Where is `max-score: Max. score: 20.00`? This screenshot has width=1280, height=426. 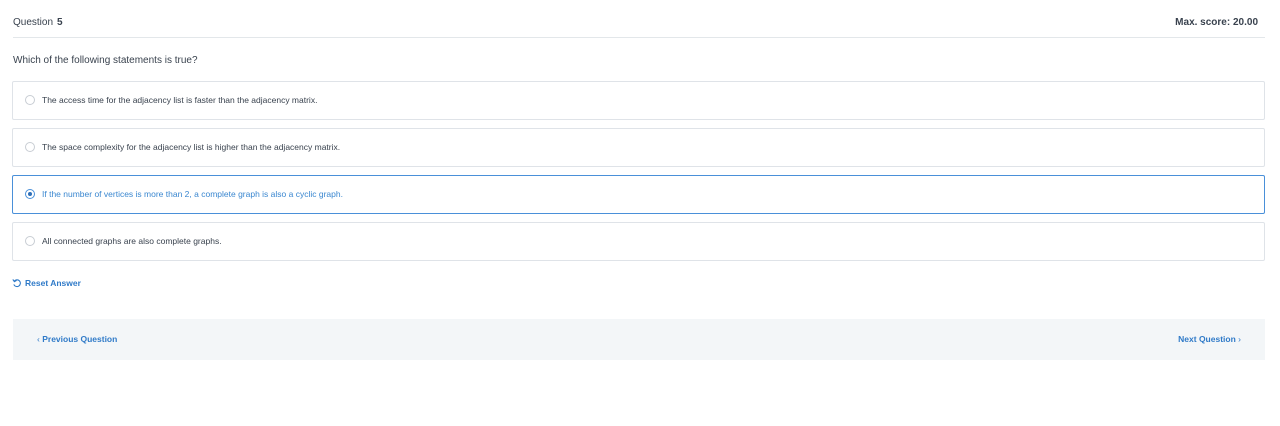 max-score: Max. score: 20.00 is located at coordinates (1216, 22).